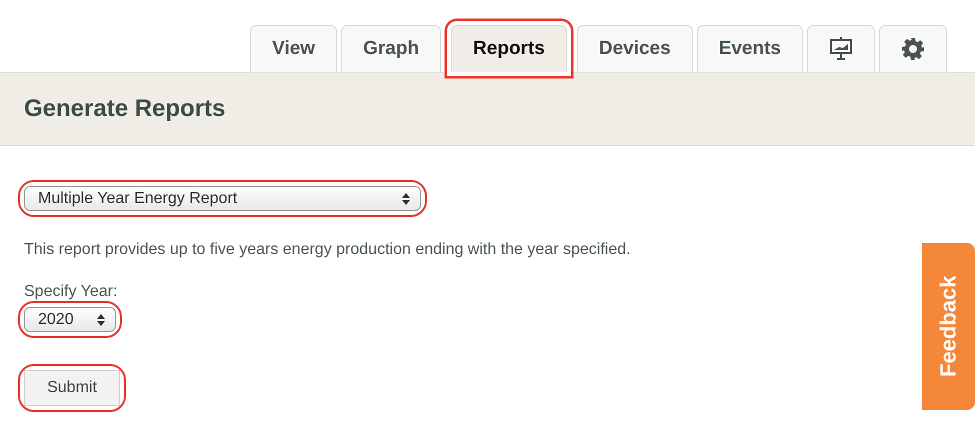 The image size is (975, 442). What do you see at coordinates (634, 48) in the screenshot?
I see `tab: Devices` at bounding box center [634, 48].